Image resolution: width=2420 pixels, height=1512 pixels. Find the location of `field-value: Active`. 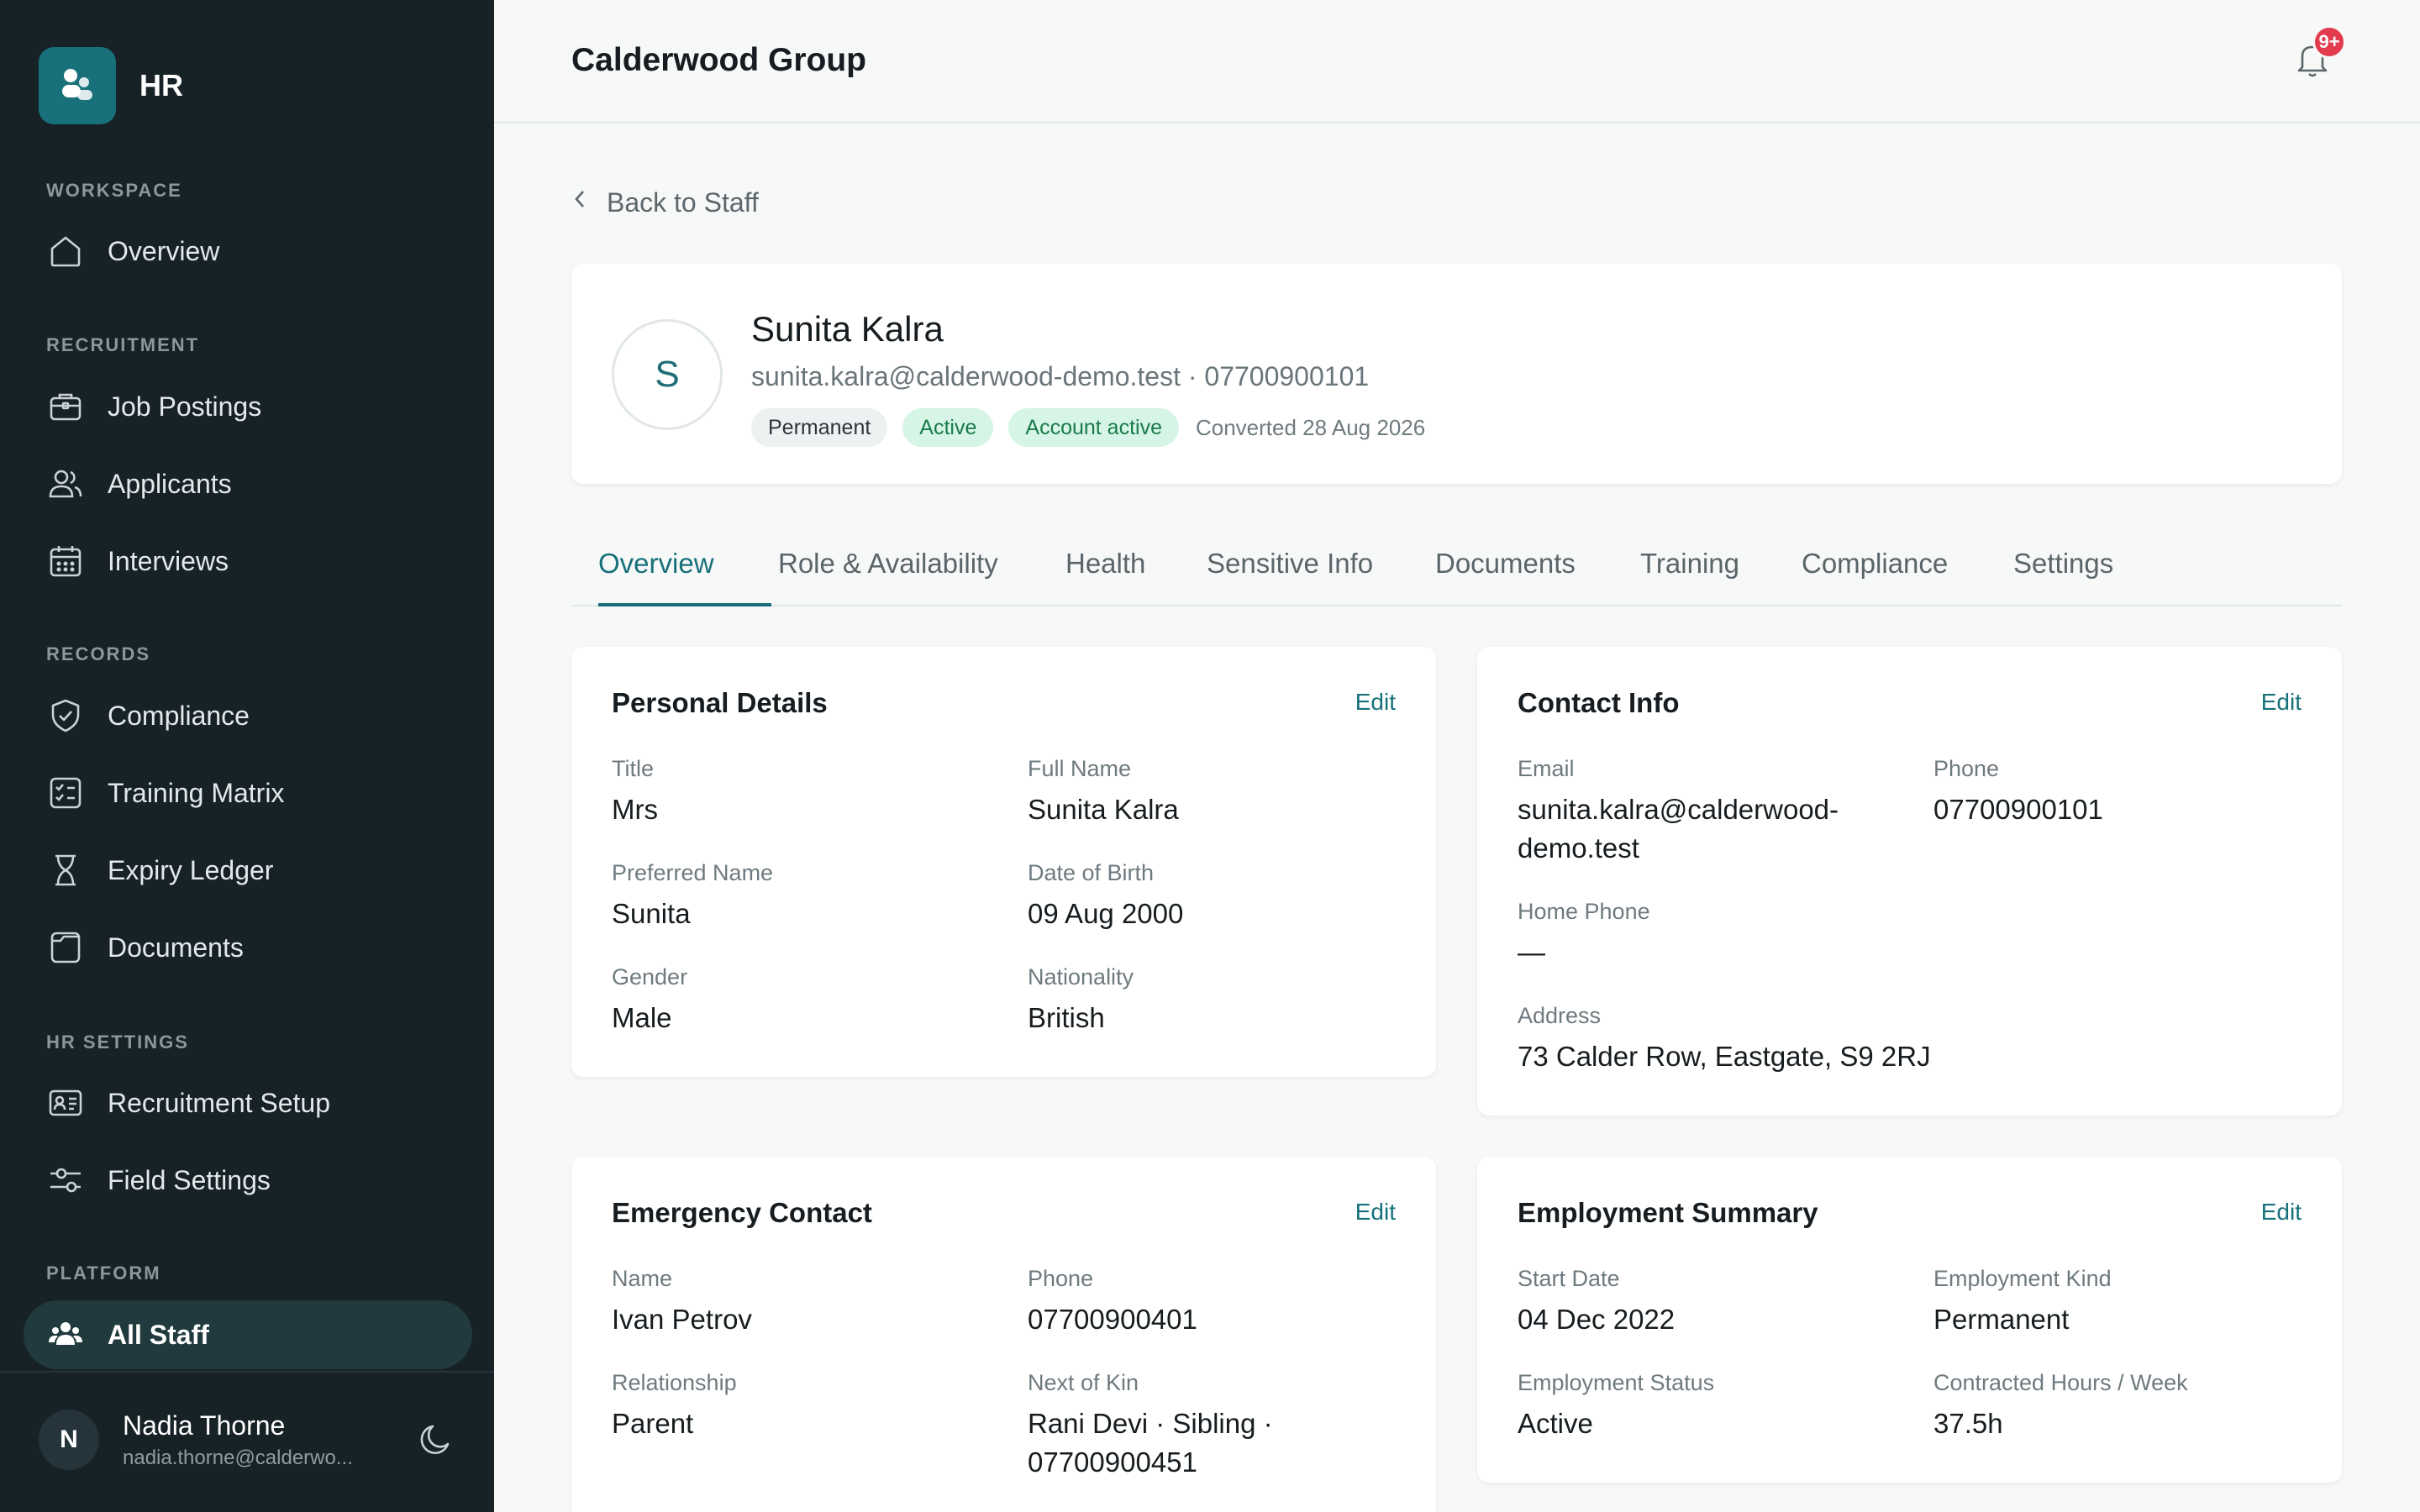

field-value: Active is located at coordinates (1556, 1423).